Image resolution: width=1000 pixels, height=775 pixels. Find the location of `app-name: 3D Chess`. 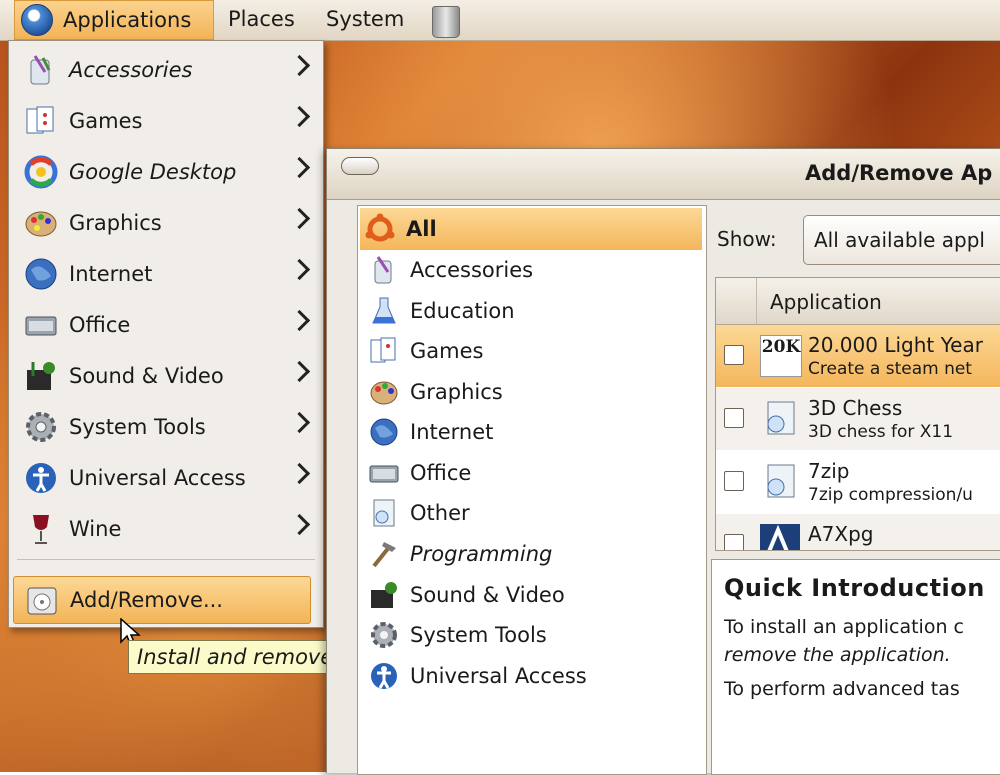

app-name: 3D Chess is located at coordinates (855, 408).